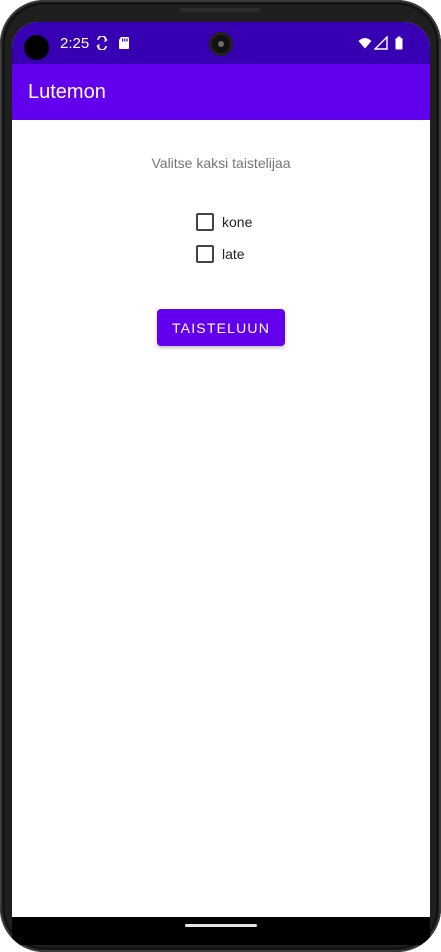 The height and width of the screenshot is (952, 441). Describe the element at coordinates (221, 92) in the screenshot. I see `app-bar: Lutemon` at that location.